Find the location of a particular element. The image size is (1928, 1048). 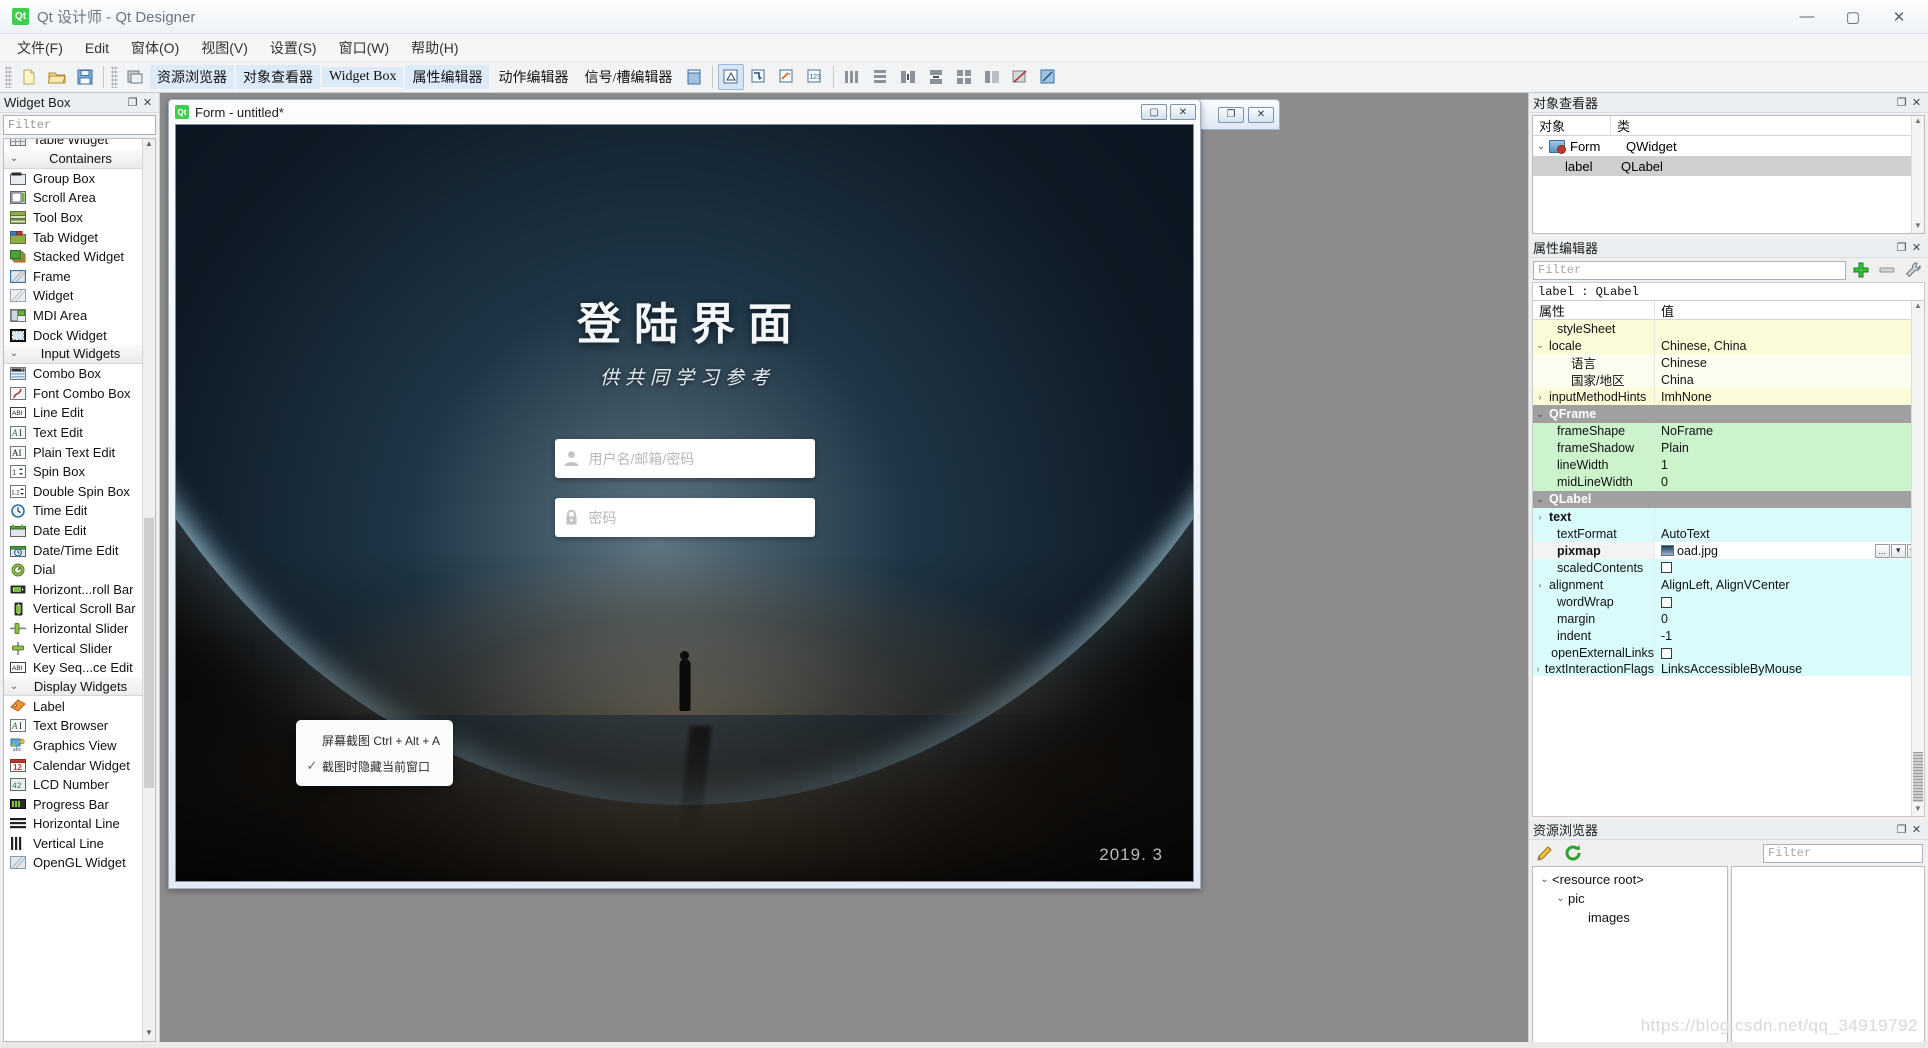

layout-grid-button is located at coordinates (964, 77).